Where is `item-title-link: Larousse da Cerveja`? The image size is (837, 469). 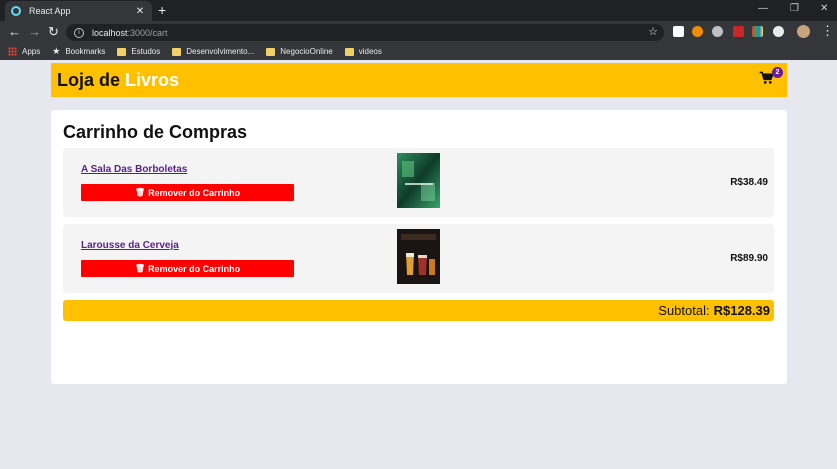
item-title-link: Larousse da Cerveja is located at coordinates (130, 245).